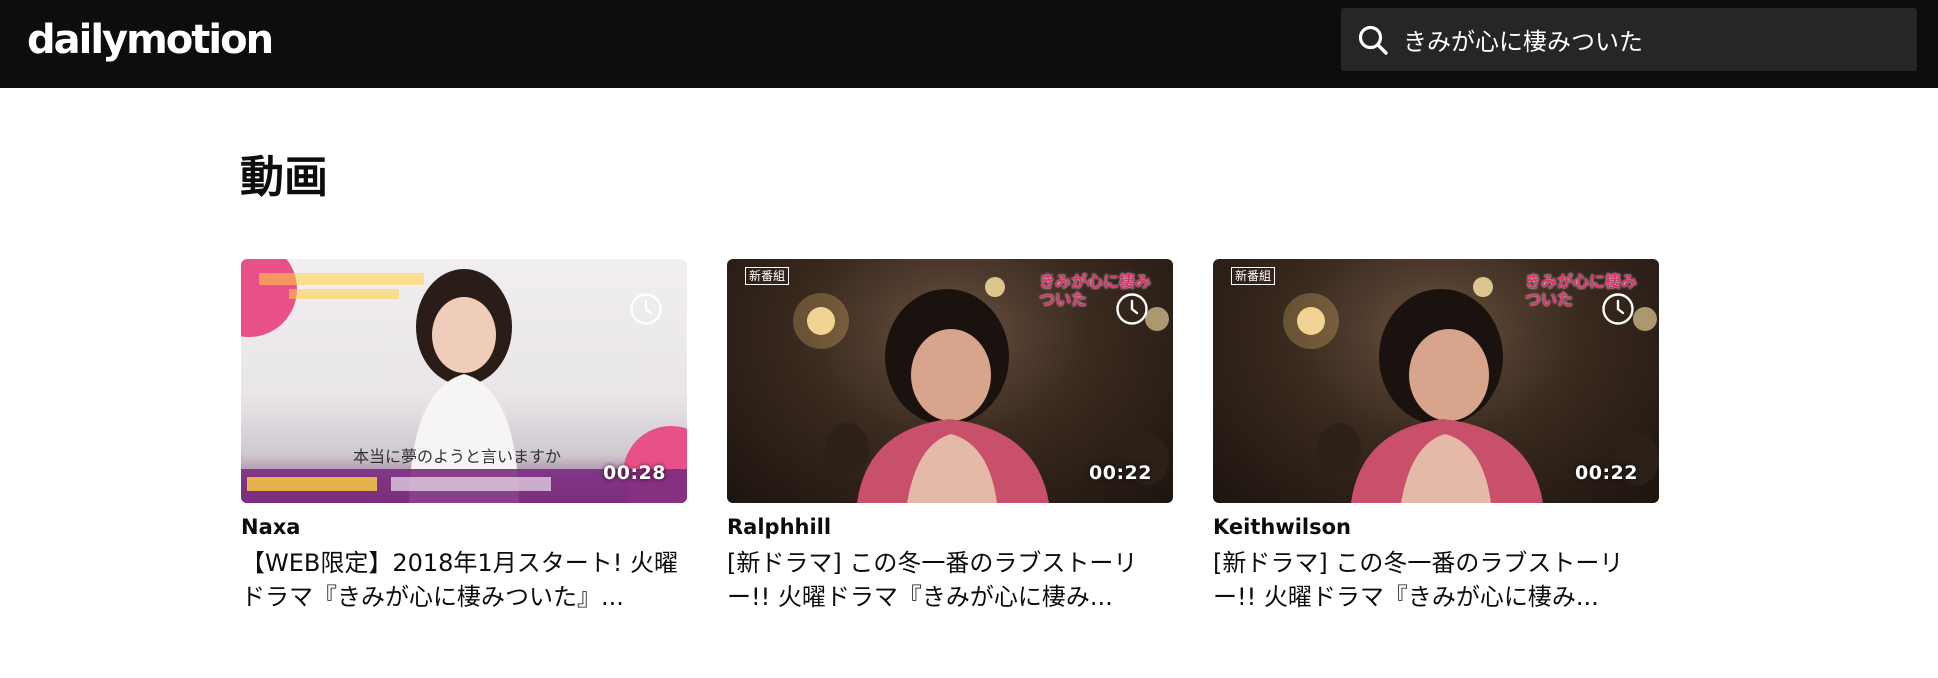 This screenshot has width=1938, height=678. What do you see at coordinates (1373, 40) in the screenshot?
I see `search-icon` at bounding box center [1373, 40].